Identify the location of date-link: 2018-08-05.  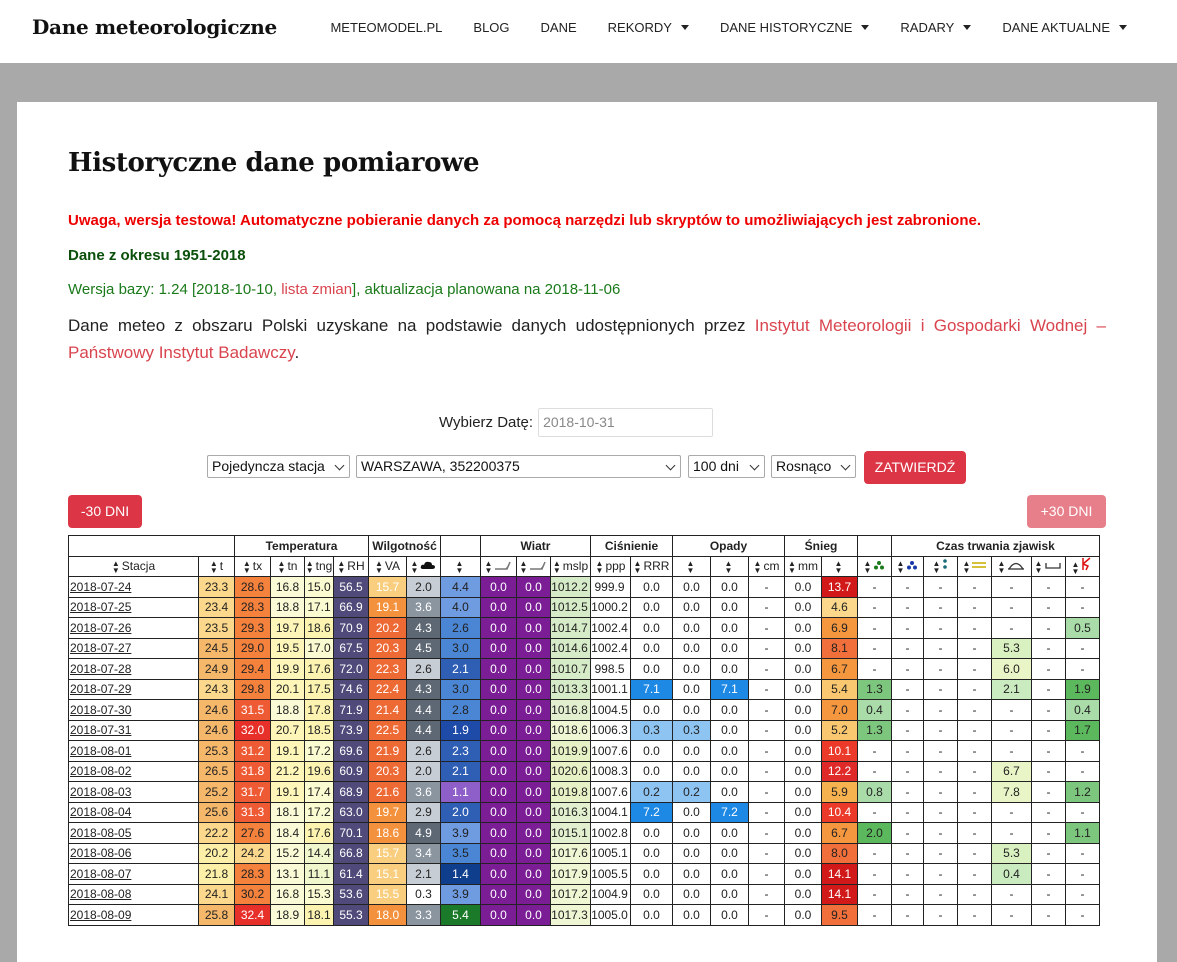
(133, 833).